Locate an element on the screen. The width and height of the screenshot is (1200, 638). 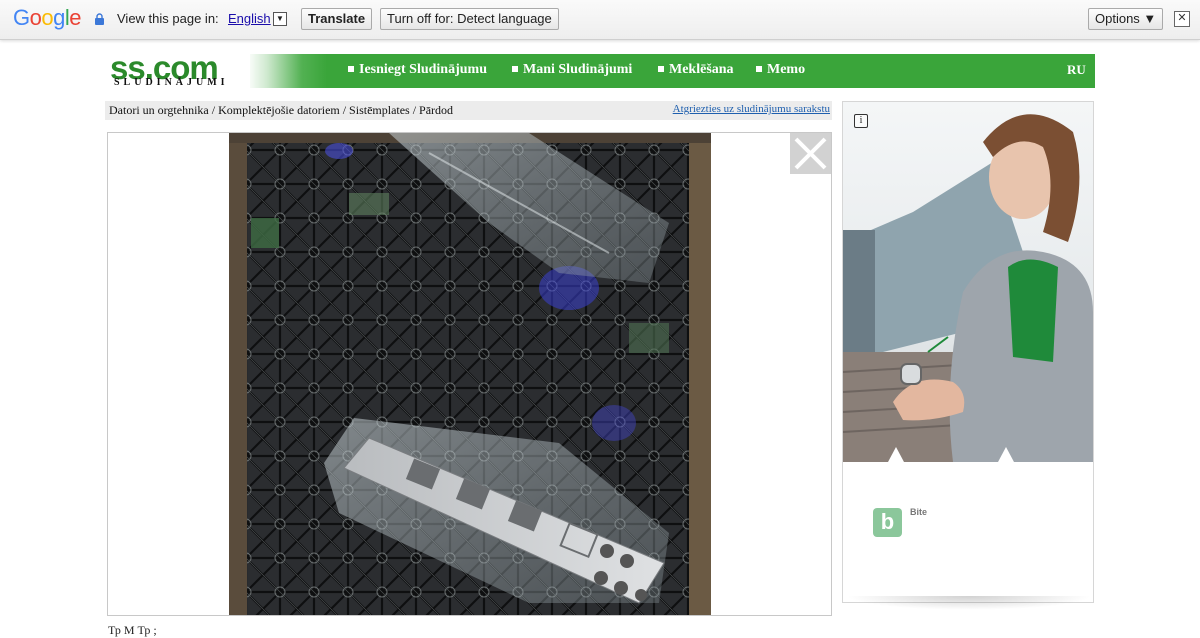
nav-item-search: Meklēšana is located at coordinates (696, 70).